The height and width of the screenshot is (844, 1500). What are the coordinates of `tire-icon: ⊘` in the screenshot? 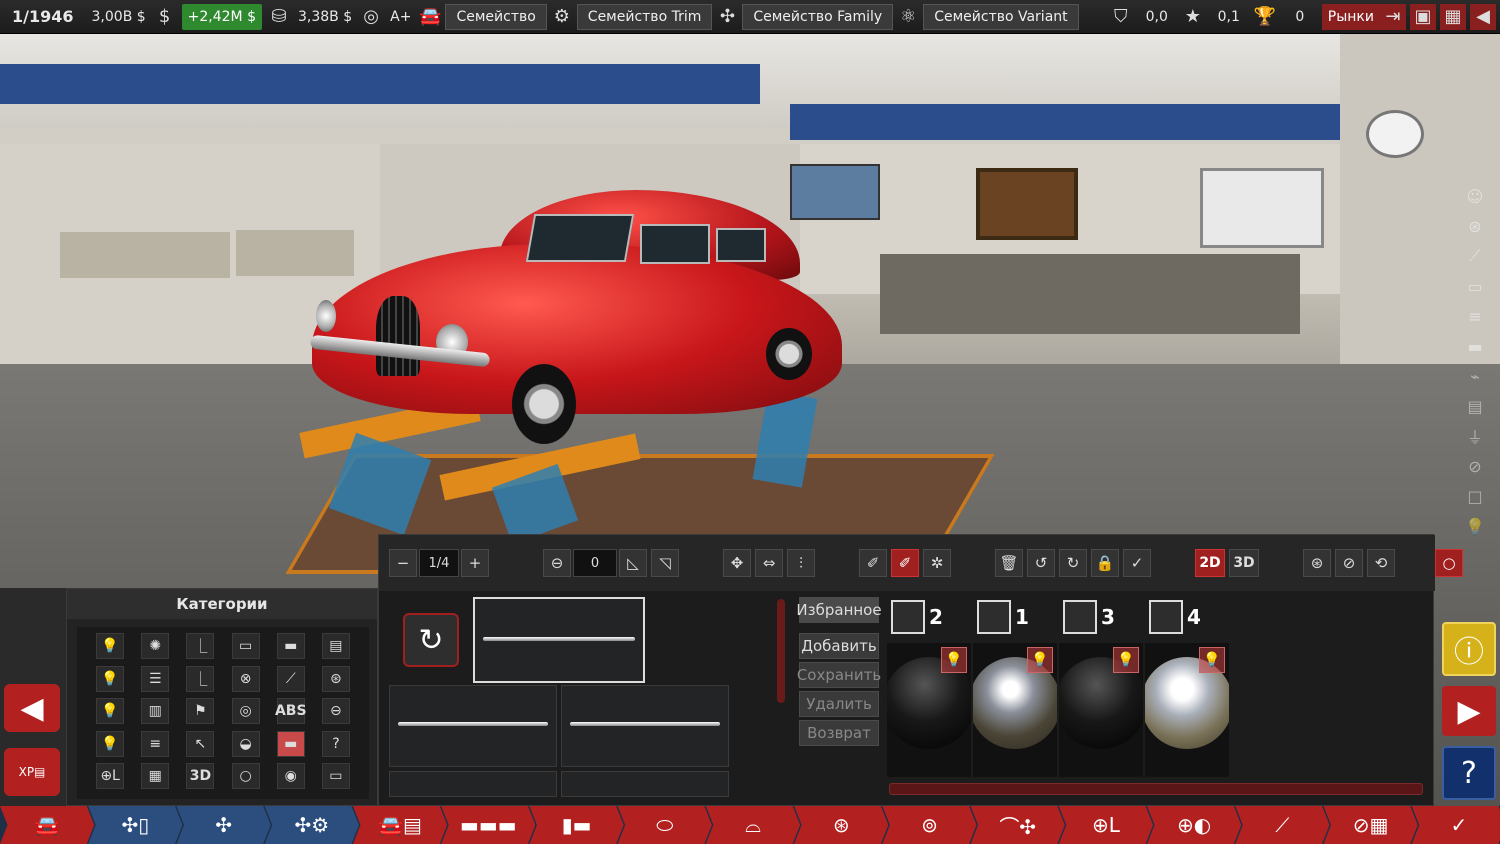 It's located at (1475, 466).